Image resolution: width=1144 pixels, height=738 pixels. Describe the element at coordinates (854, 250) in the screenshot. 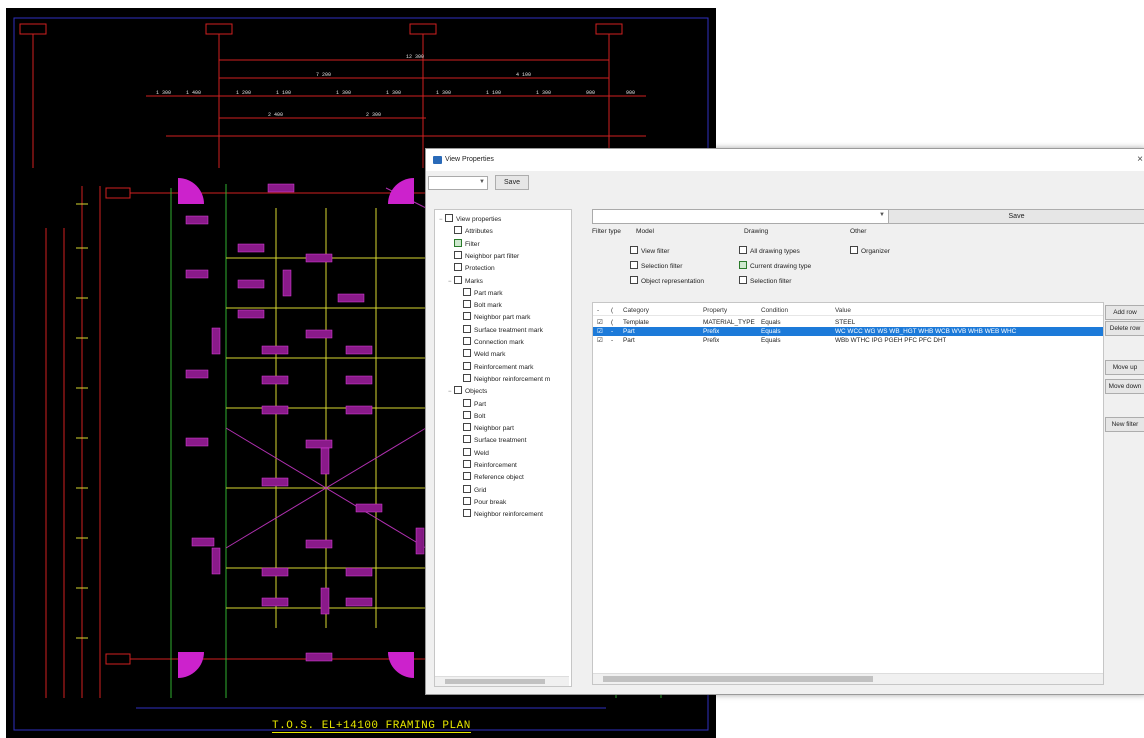

I see `other-checkbox` at that location.